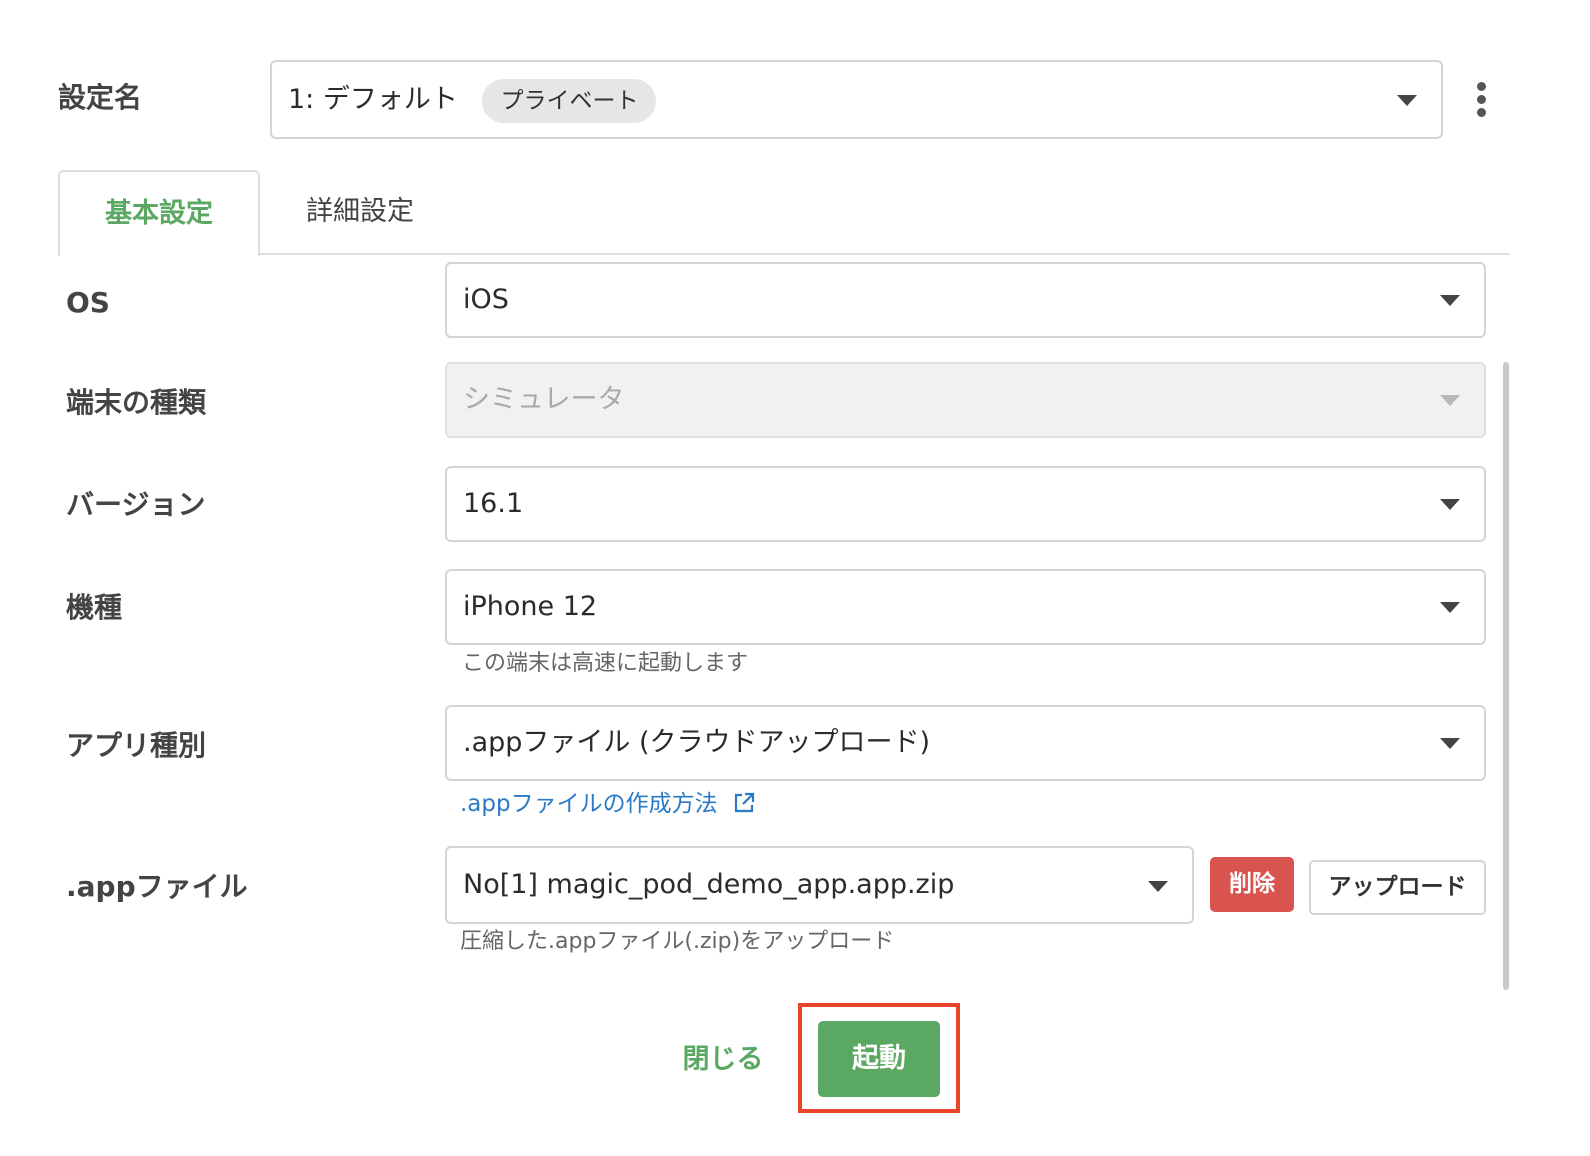  I want to click on close-button: 閉じる, so click(723, 1060).